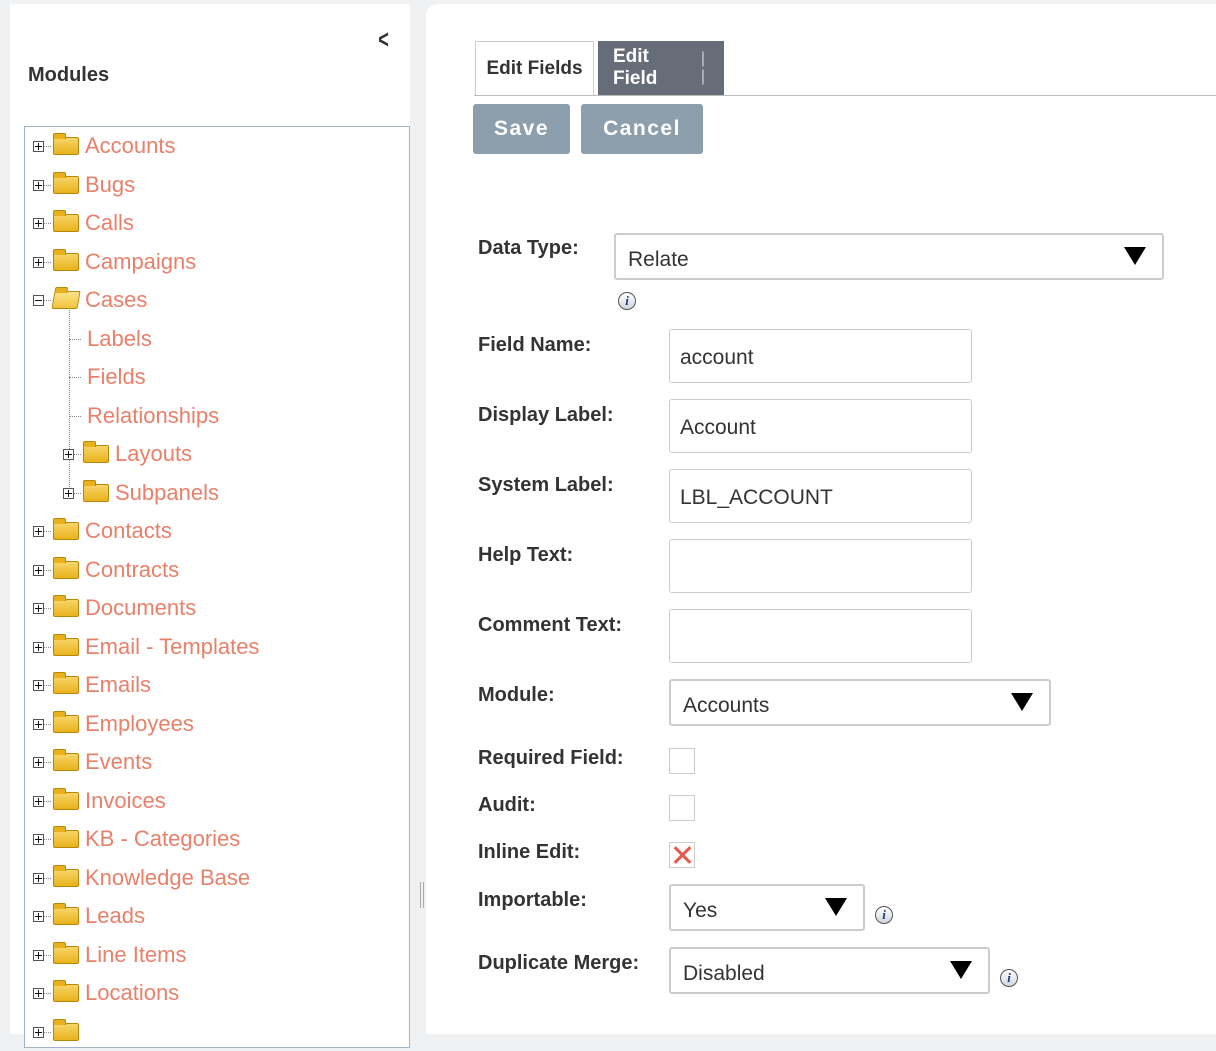 Image resolution: width=1216 pixels, height=1051 pixels. What do you see at coordinates (682, 855) in the screenshot?
I see `inline-edit-checkbox` at bounding box center [682, 855].